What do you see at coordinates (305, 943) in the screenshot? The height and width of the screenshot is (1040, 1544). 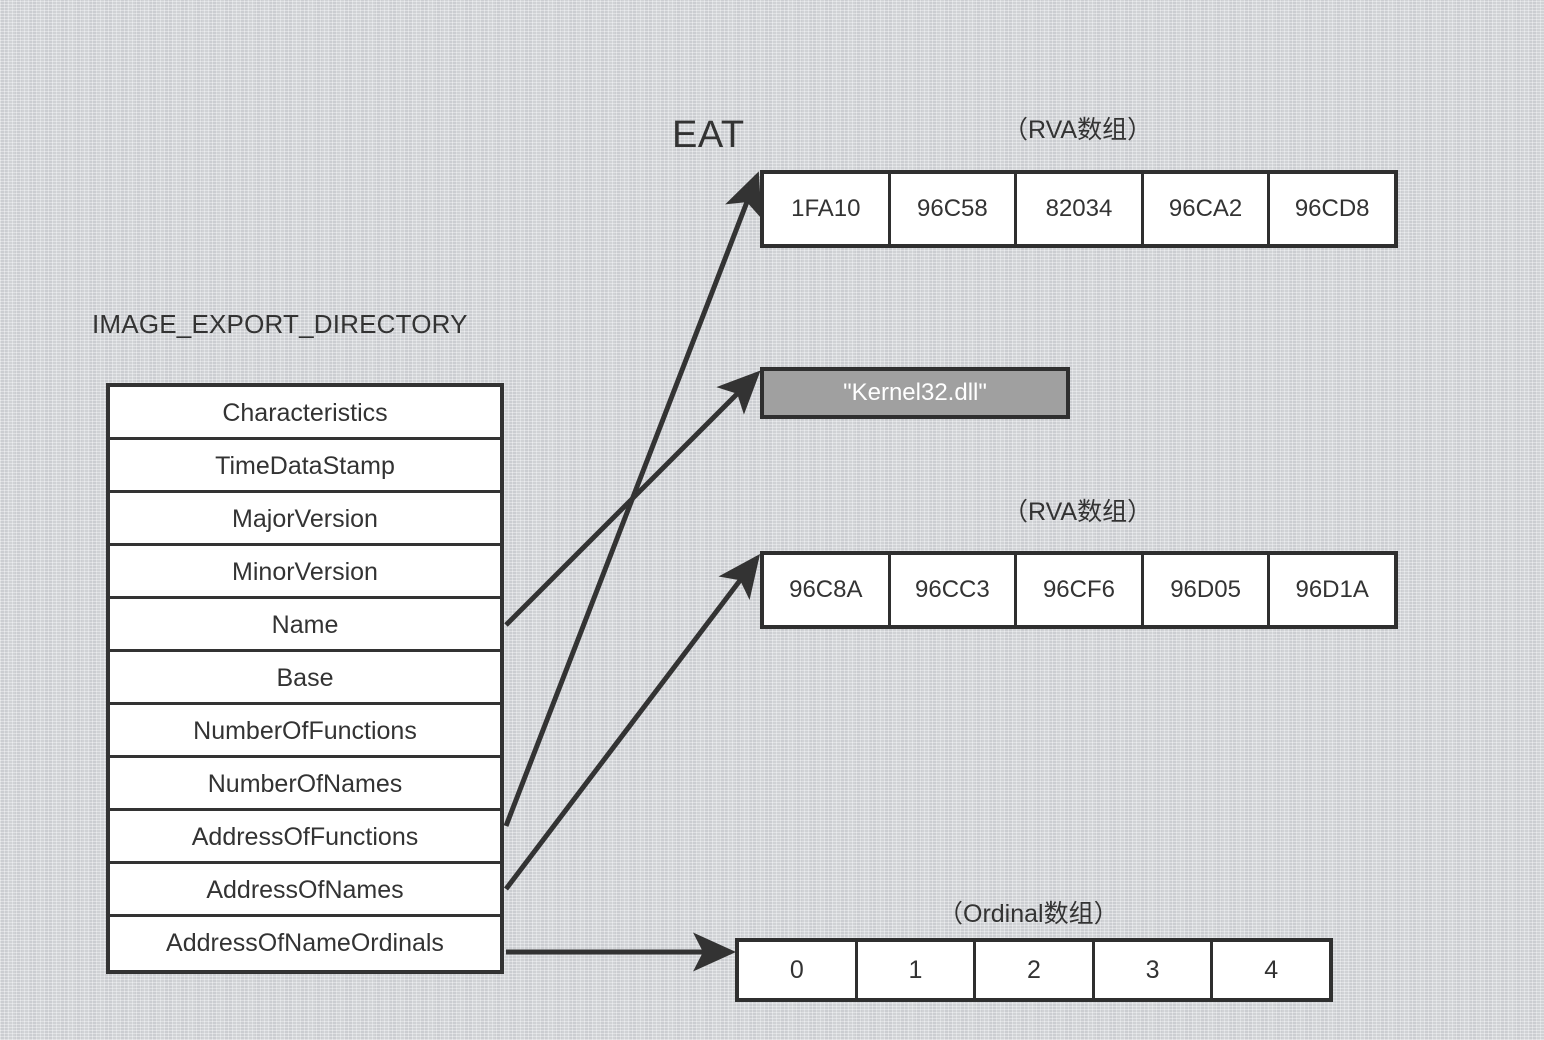 I see `field-row-addressofnameordinals: AddressOfNameOrdinals` at bounding box center [305, 943].